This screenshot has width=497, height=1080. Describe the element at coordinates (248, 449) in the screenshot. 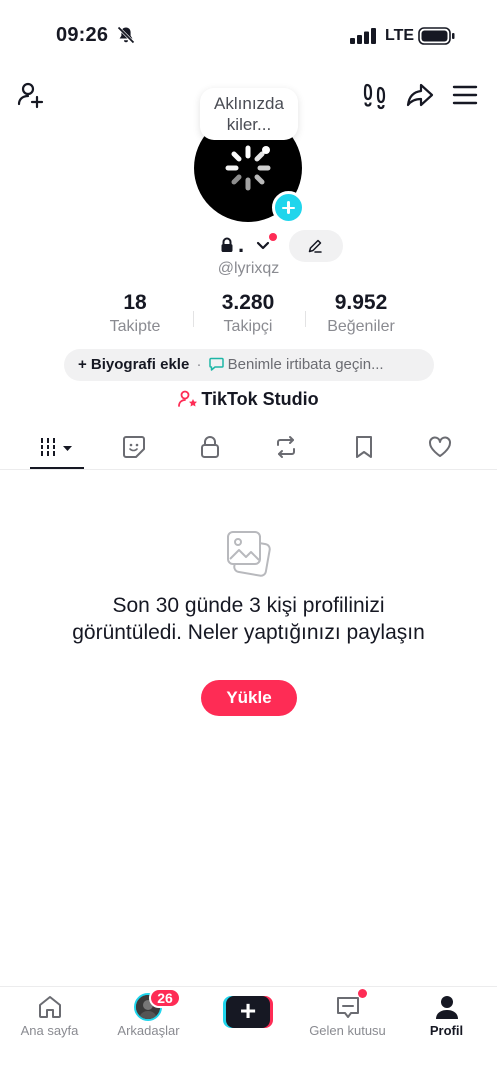

I see `profile-tabs` at that location.